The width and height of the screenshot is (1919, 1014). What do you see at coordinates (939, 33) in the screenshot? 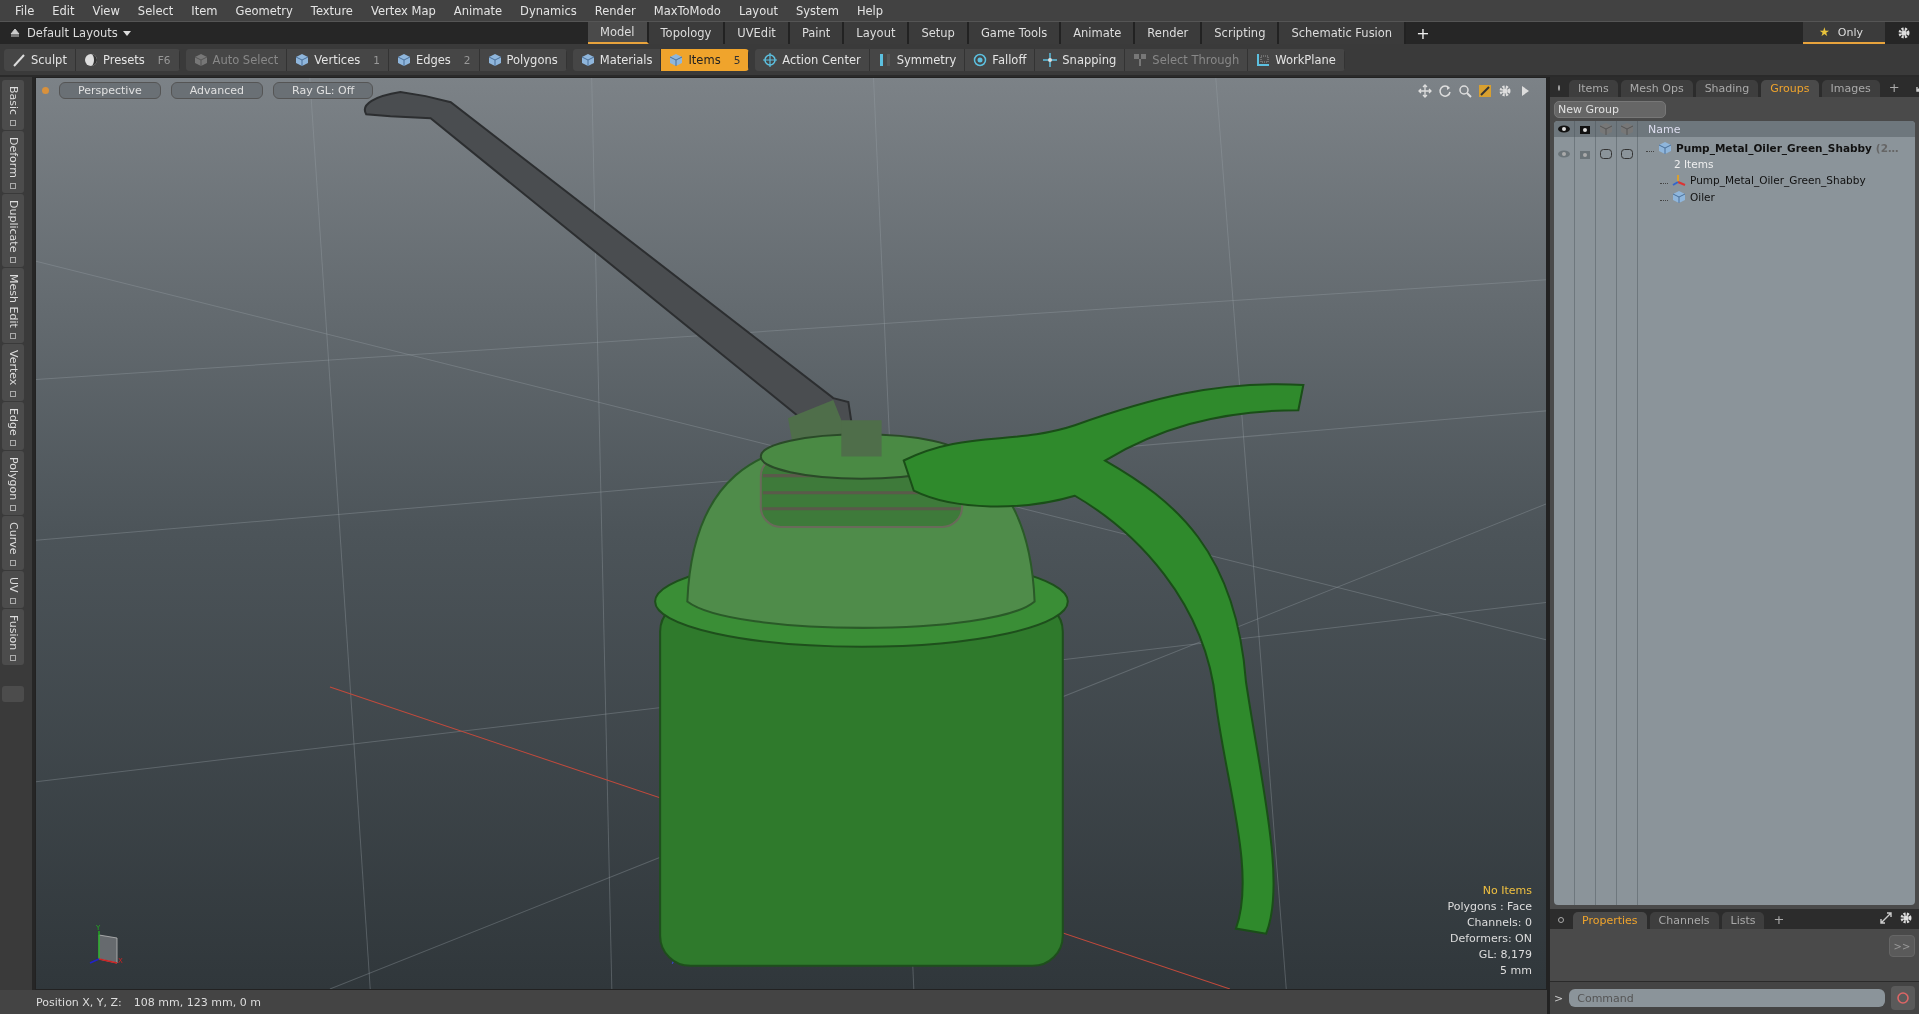
I see `layout-tab: Setup` at bounding box center [939, 33].